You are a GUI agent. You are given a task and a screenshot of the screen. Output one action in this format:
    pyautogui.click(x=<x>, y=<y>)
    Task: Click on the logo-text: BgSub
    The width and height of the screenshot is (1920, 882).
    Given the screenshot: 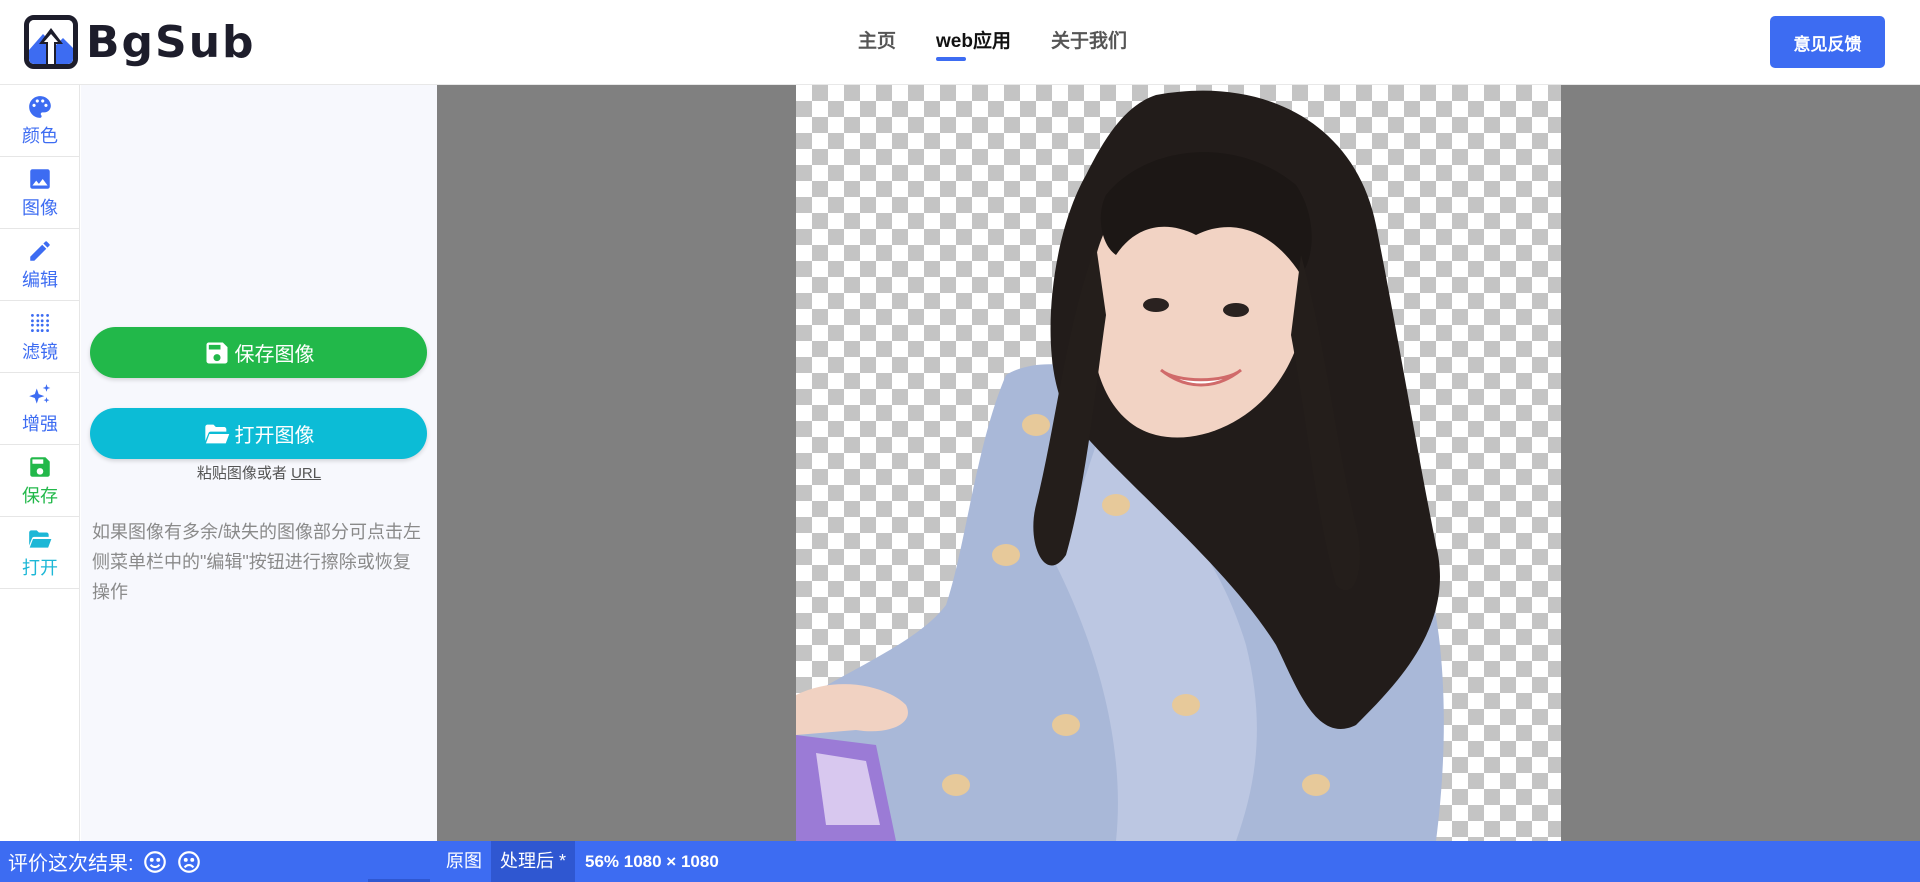 What is the action you would take?
    pyautogui.click(x=171, y=42)
    